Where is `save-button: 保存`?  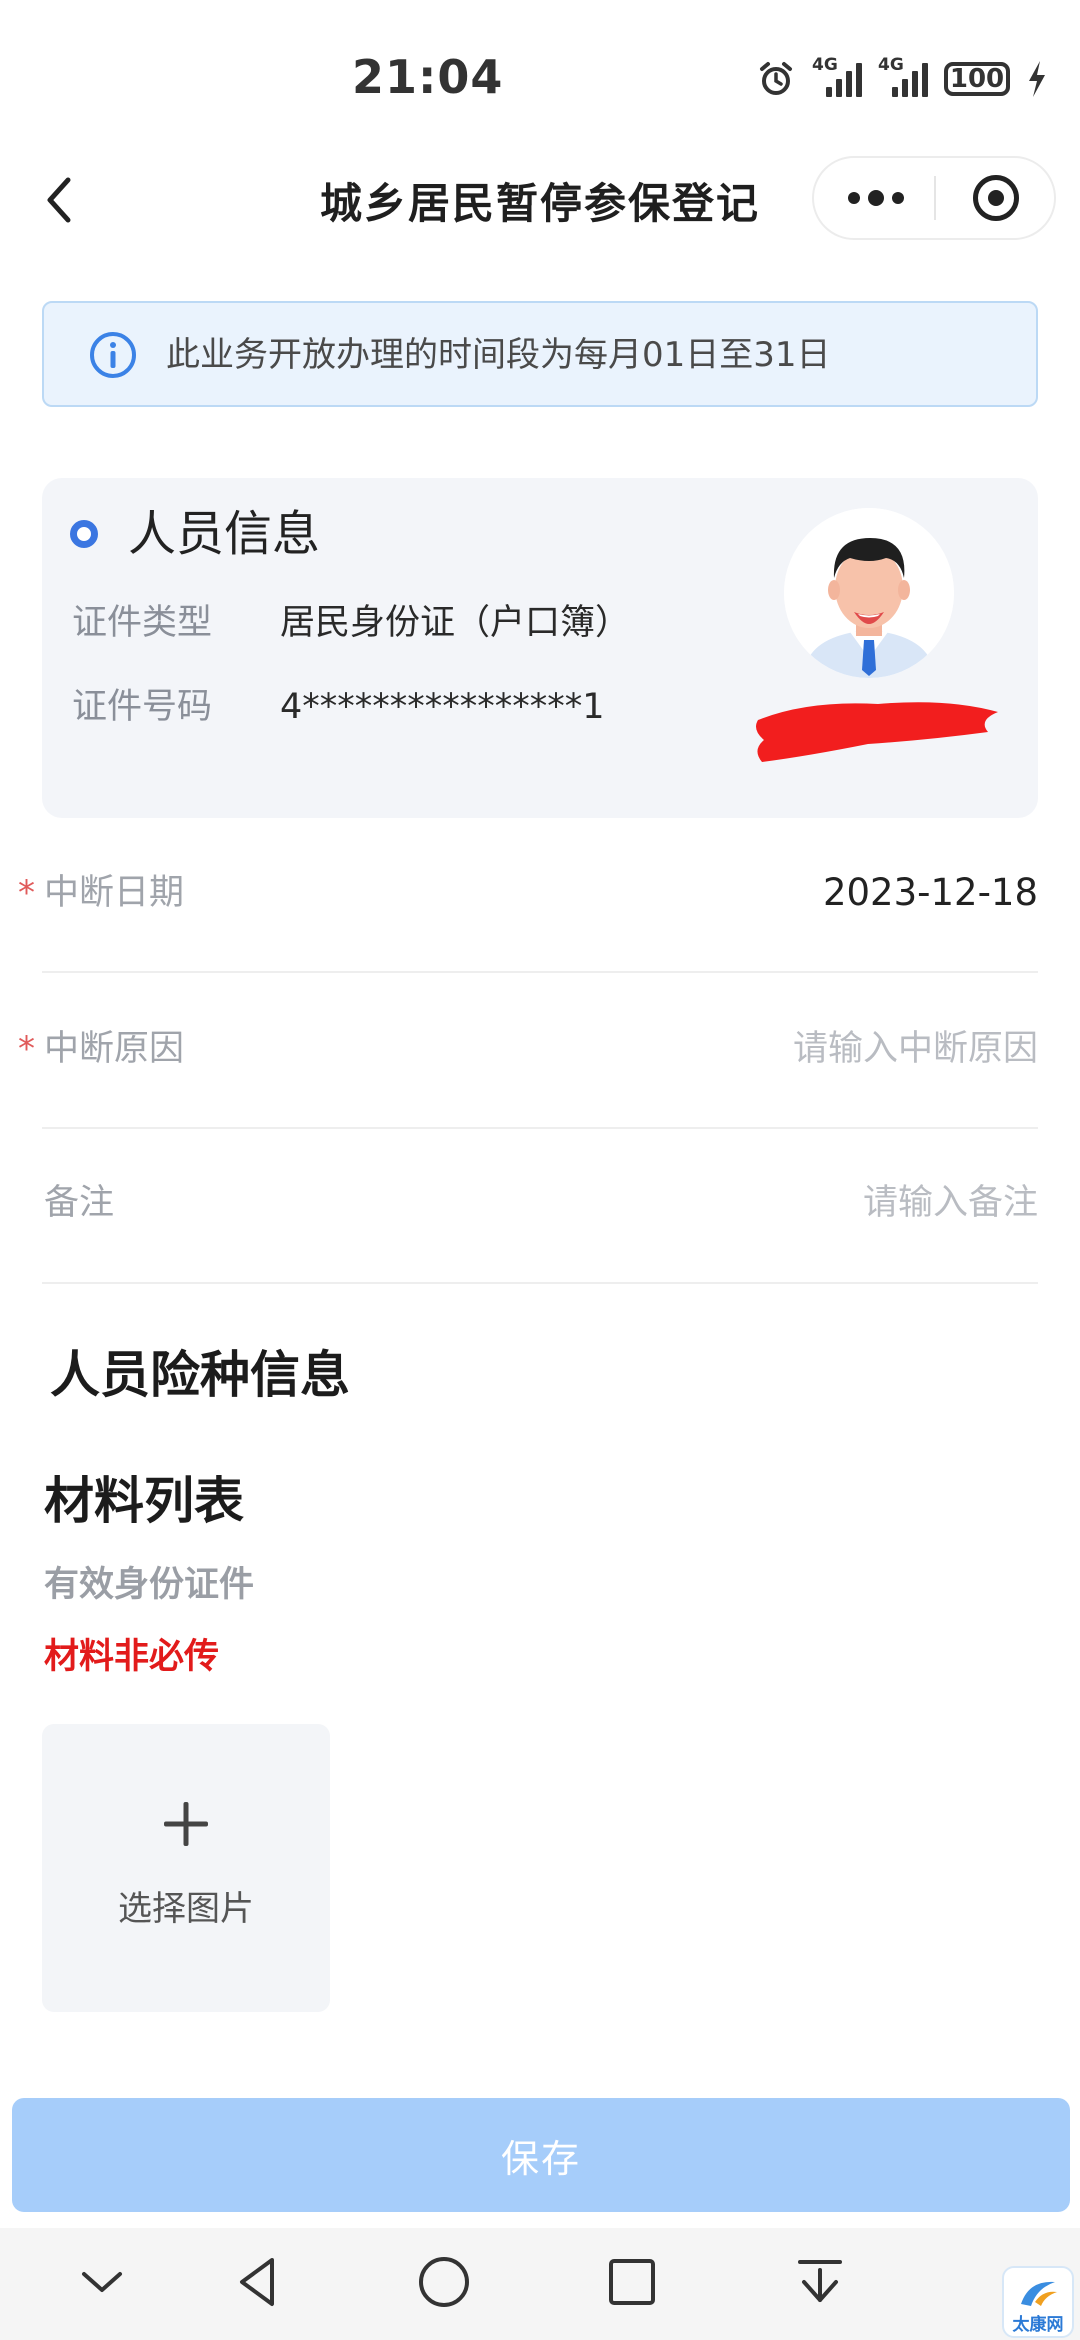
save-button: 保存 is located at coordinates (541, 2155).